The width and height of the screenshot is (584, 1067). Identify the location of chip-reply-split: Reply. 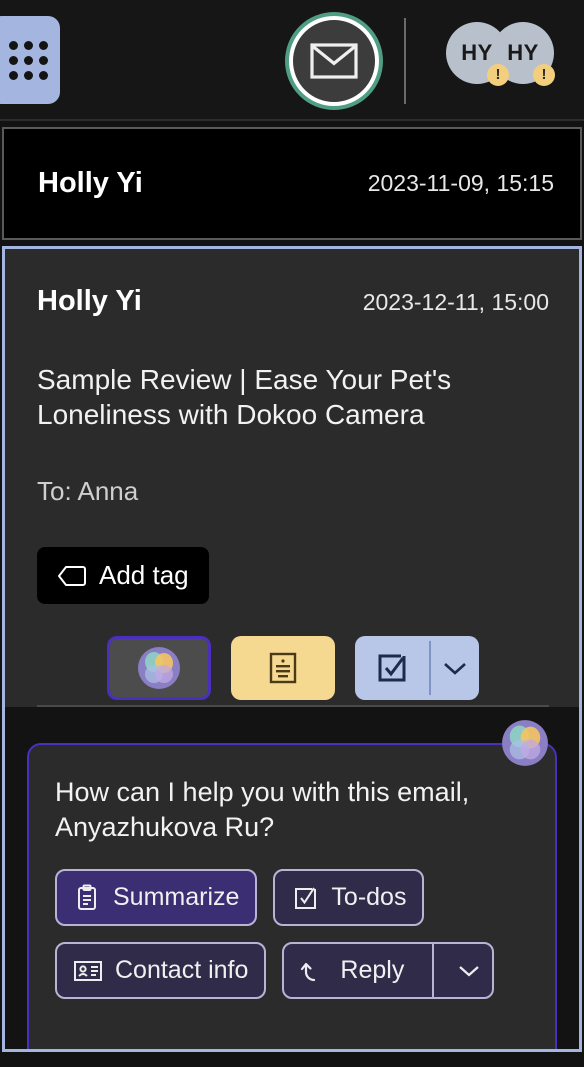
(388, 971).